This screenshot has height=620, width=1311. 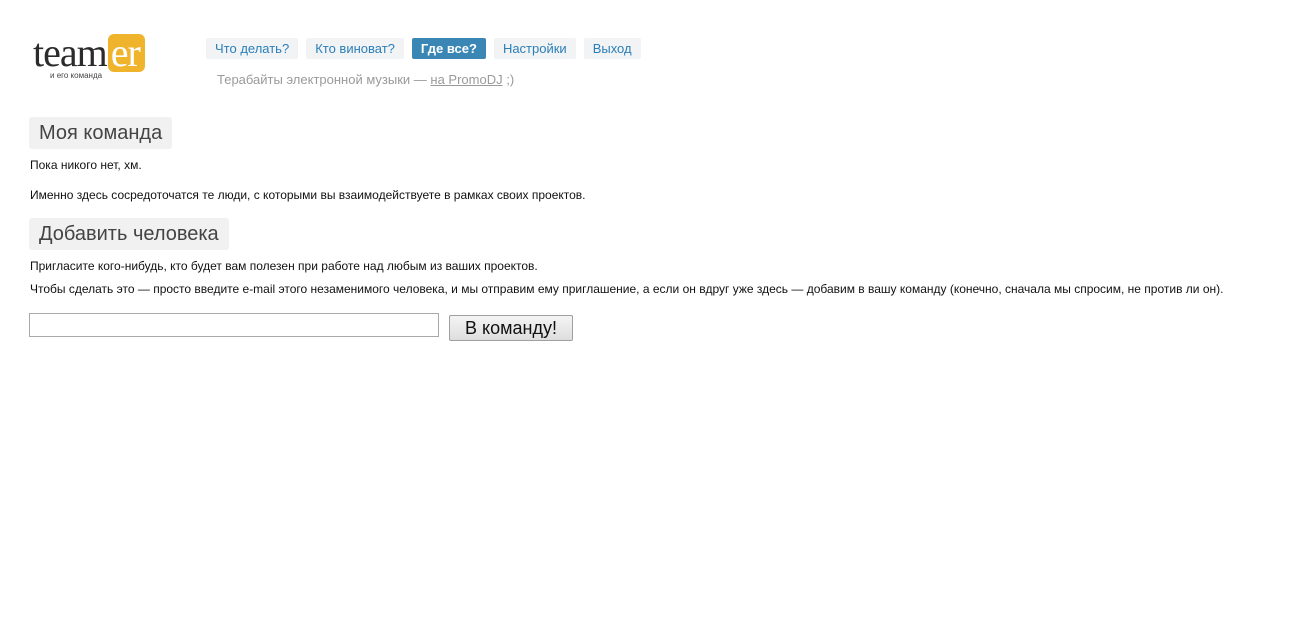 What do you see at coordinates (252, 48) in the screenshot?
I see `nav-item-what-to-do: Что делать?` at bounding box center [252, 48].